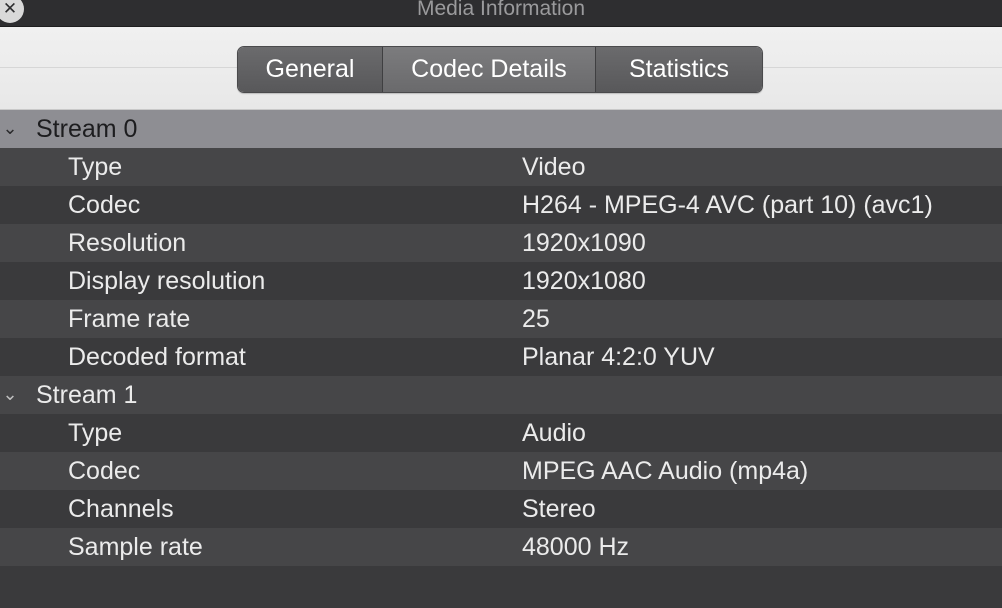 This screenshot has height=608, width=1002. Describe the element at coordinates (501, 129) in the screenshot. I see `stream-row-0: ⌄ Stream 0` at that location.